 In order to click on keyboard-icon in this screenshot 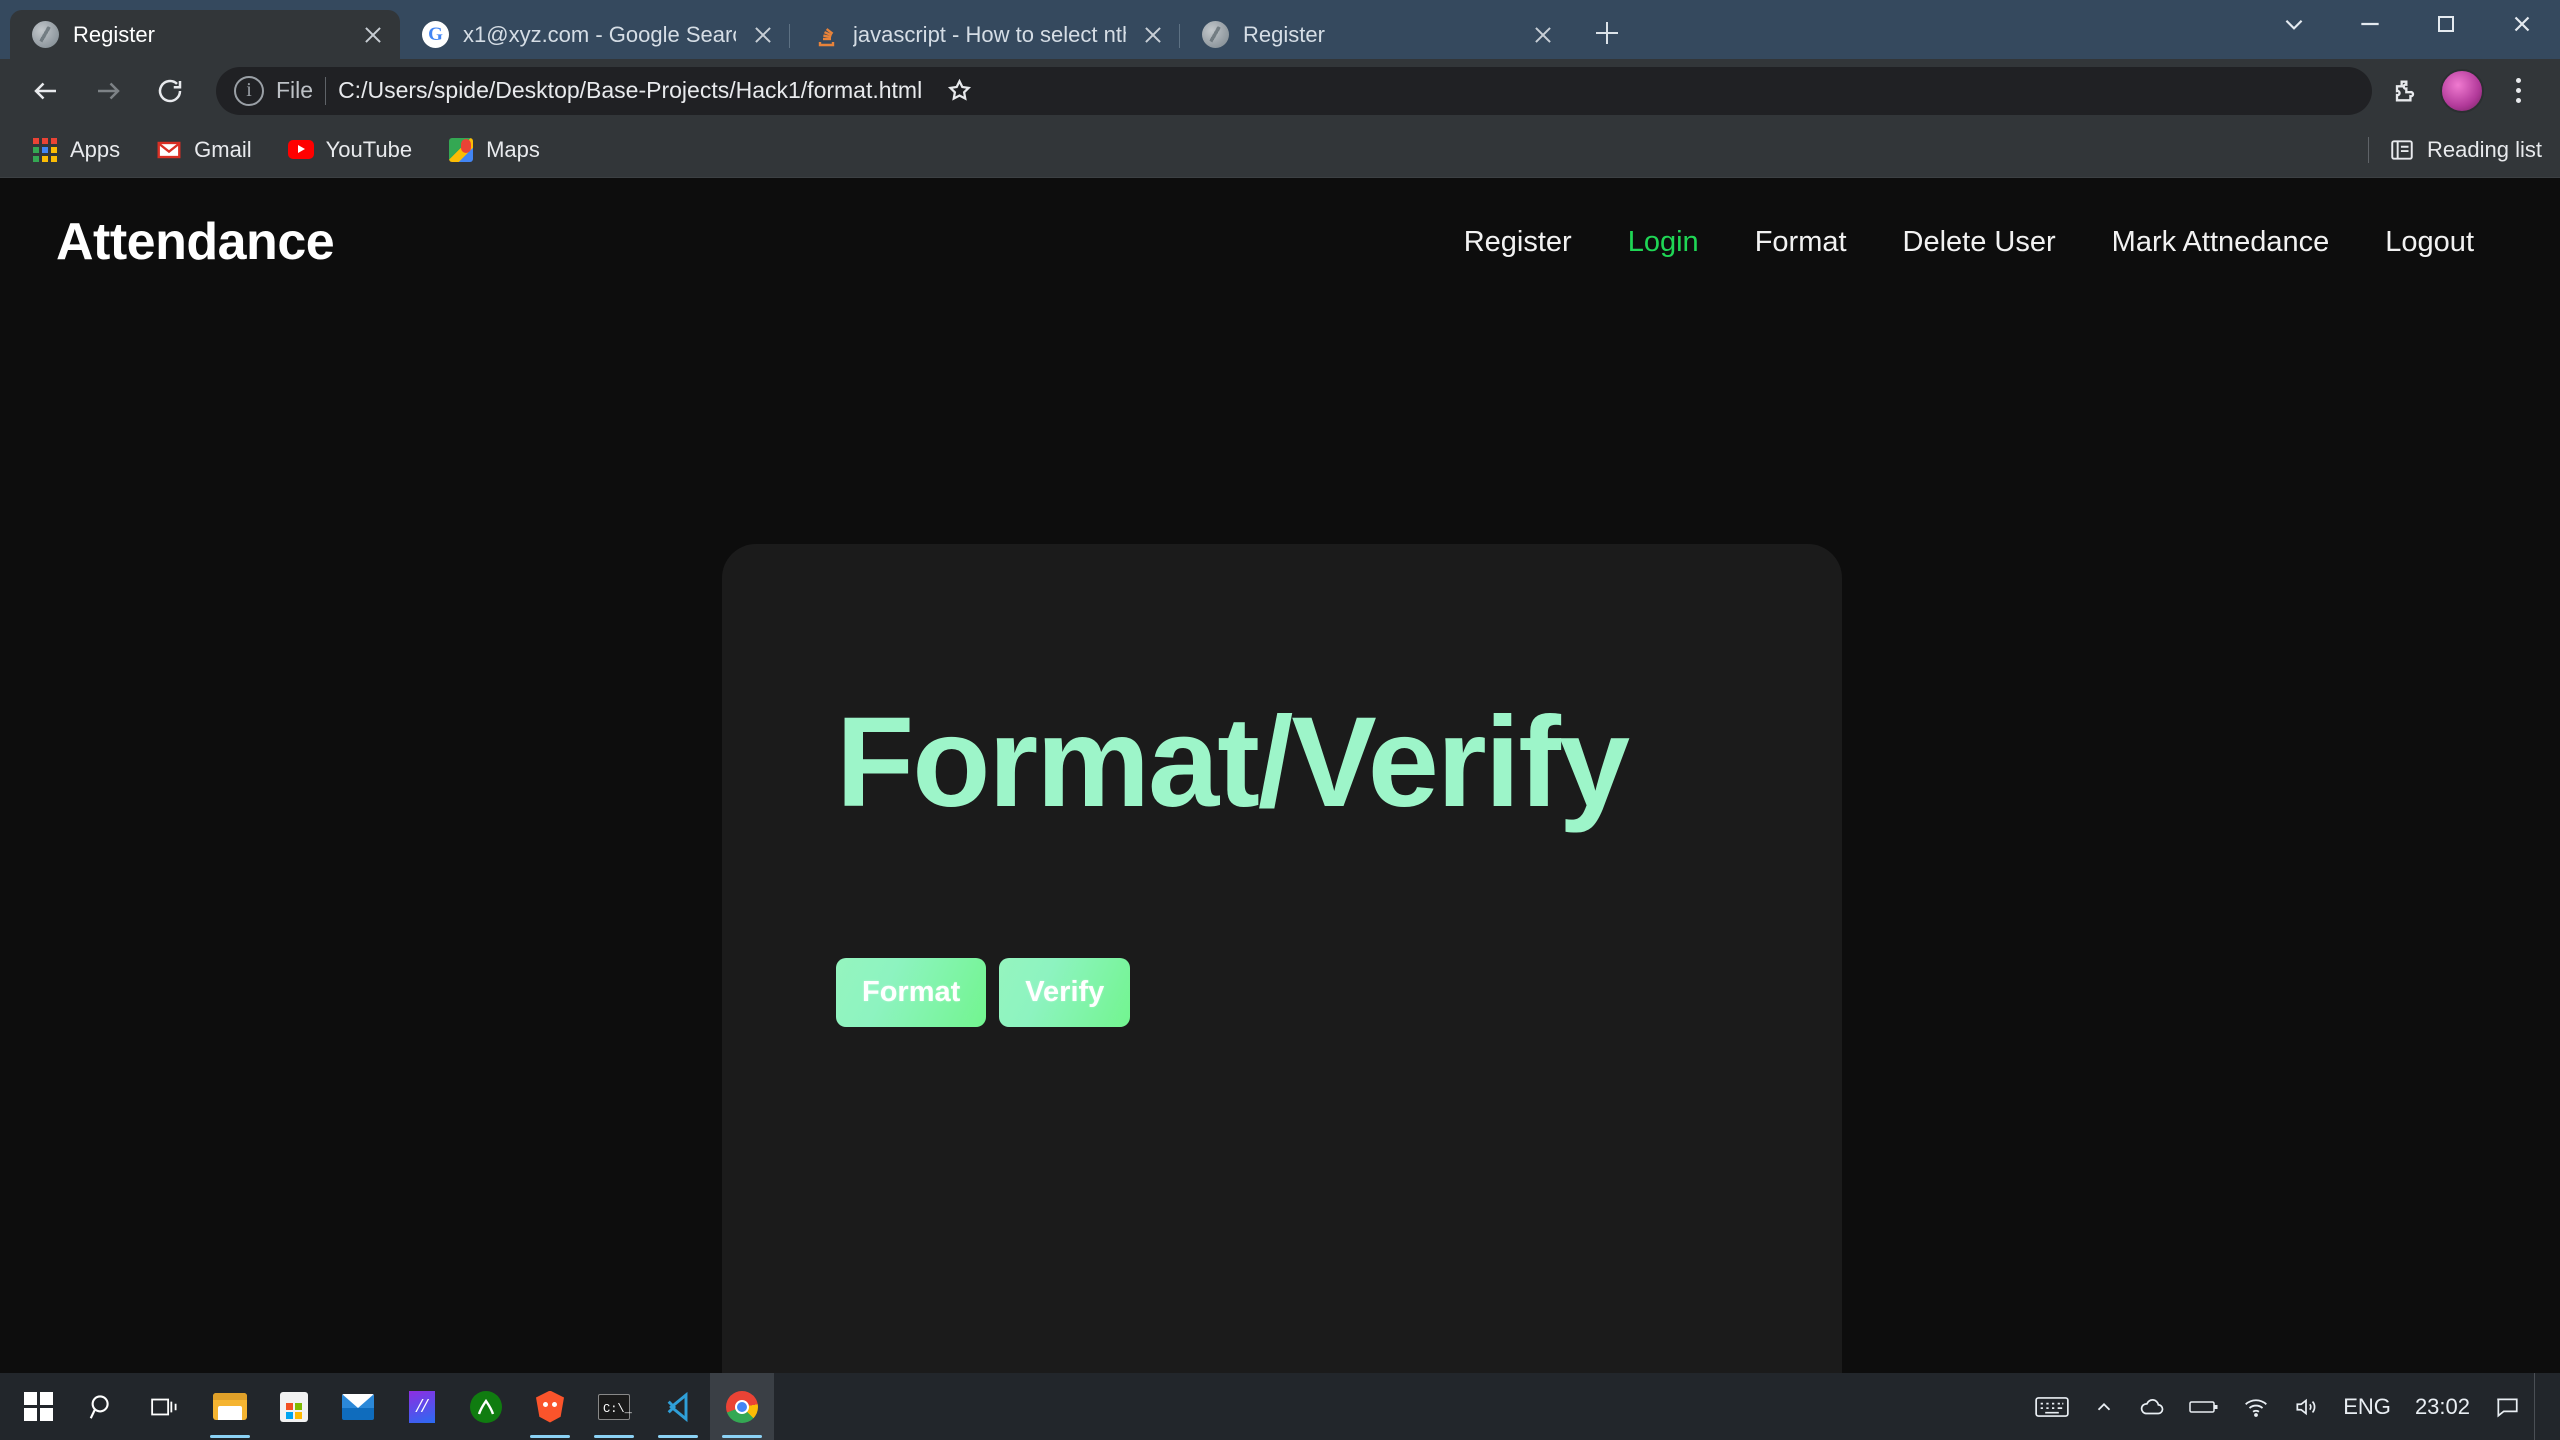, I will do `click(2052, 1406)`.